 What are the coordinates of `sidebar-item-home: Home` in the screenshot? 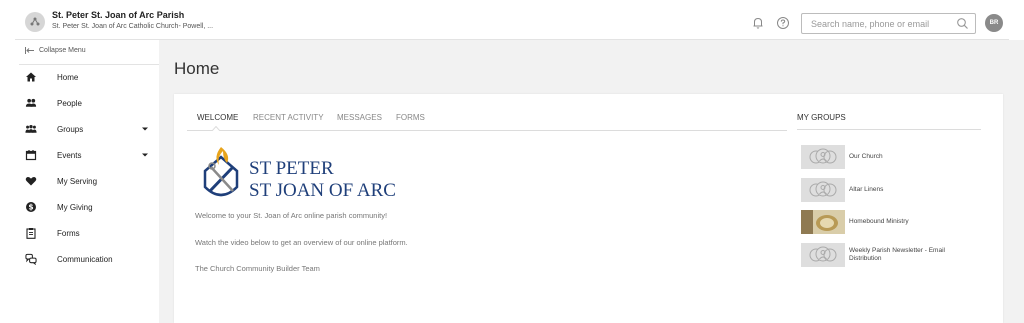 It's located at (89, 77).